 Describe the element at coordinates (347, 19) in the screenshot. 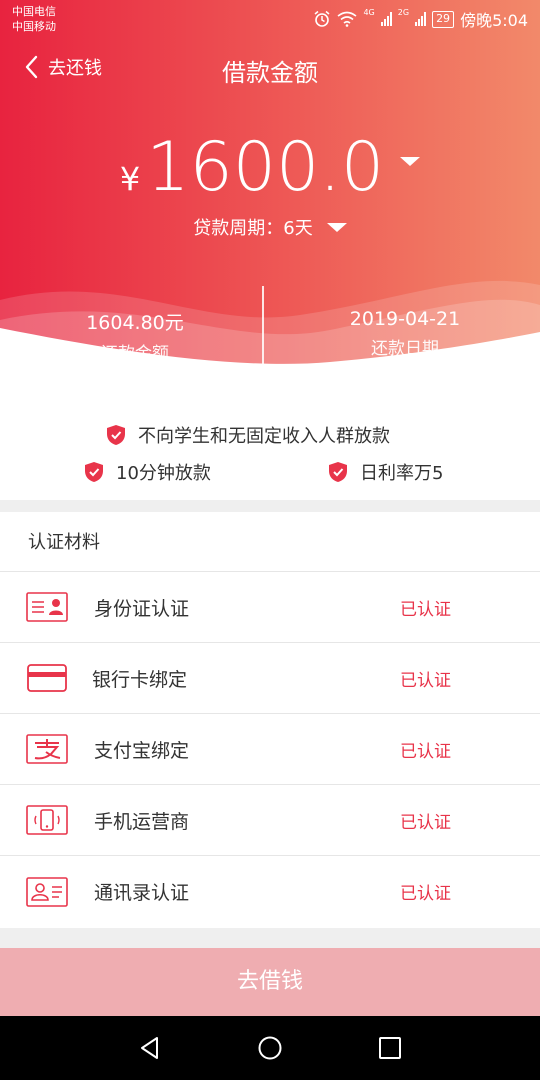

I see `wifi-icon` at that location.